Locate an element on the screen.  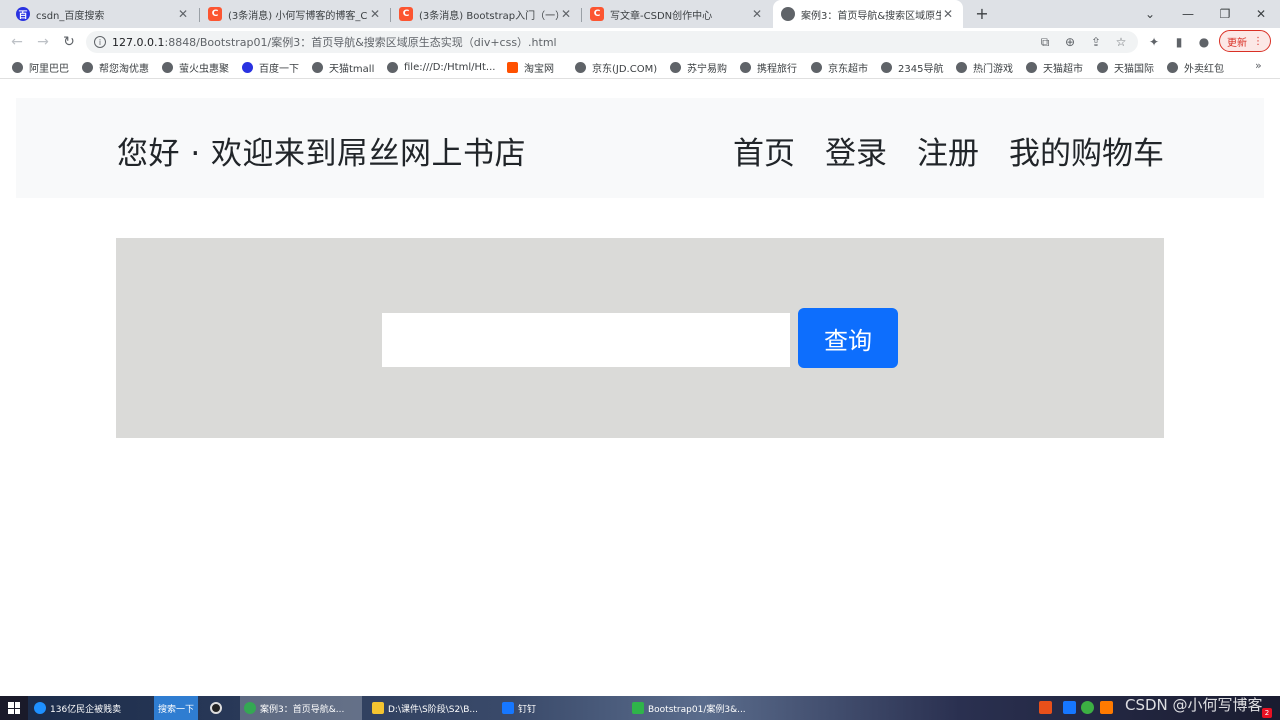
tab-title: 写文章-CSDN创作中心 is located at coordinates (661, 16).